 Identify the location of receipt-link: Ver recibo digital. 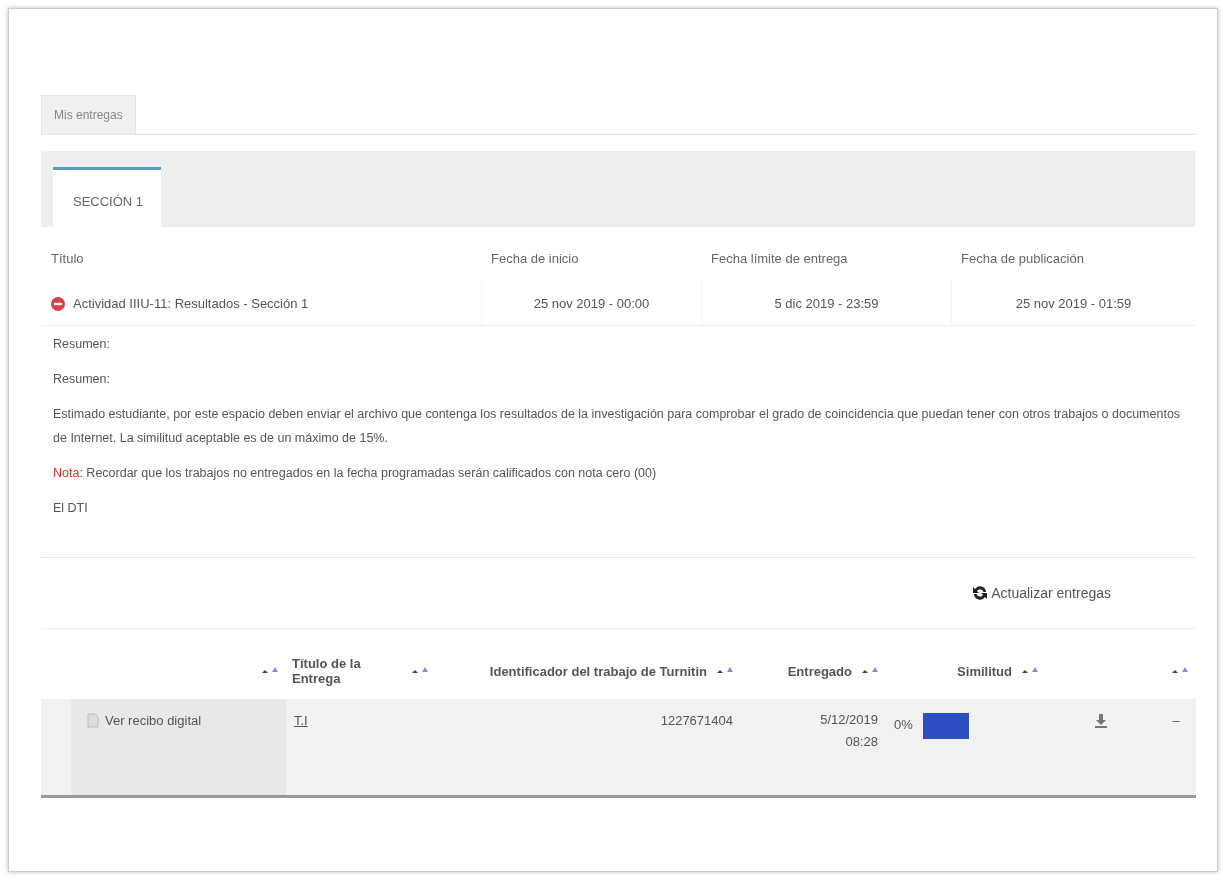
(178, 747).